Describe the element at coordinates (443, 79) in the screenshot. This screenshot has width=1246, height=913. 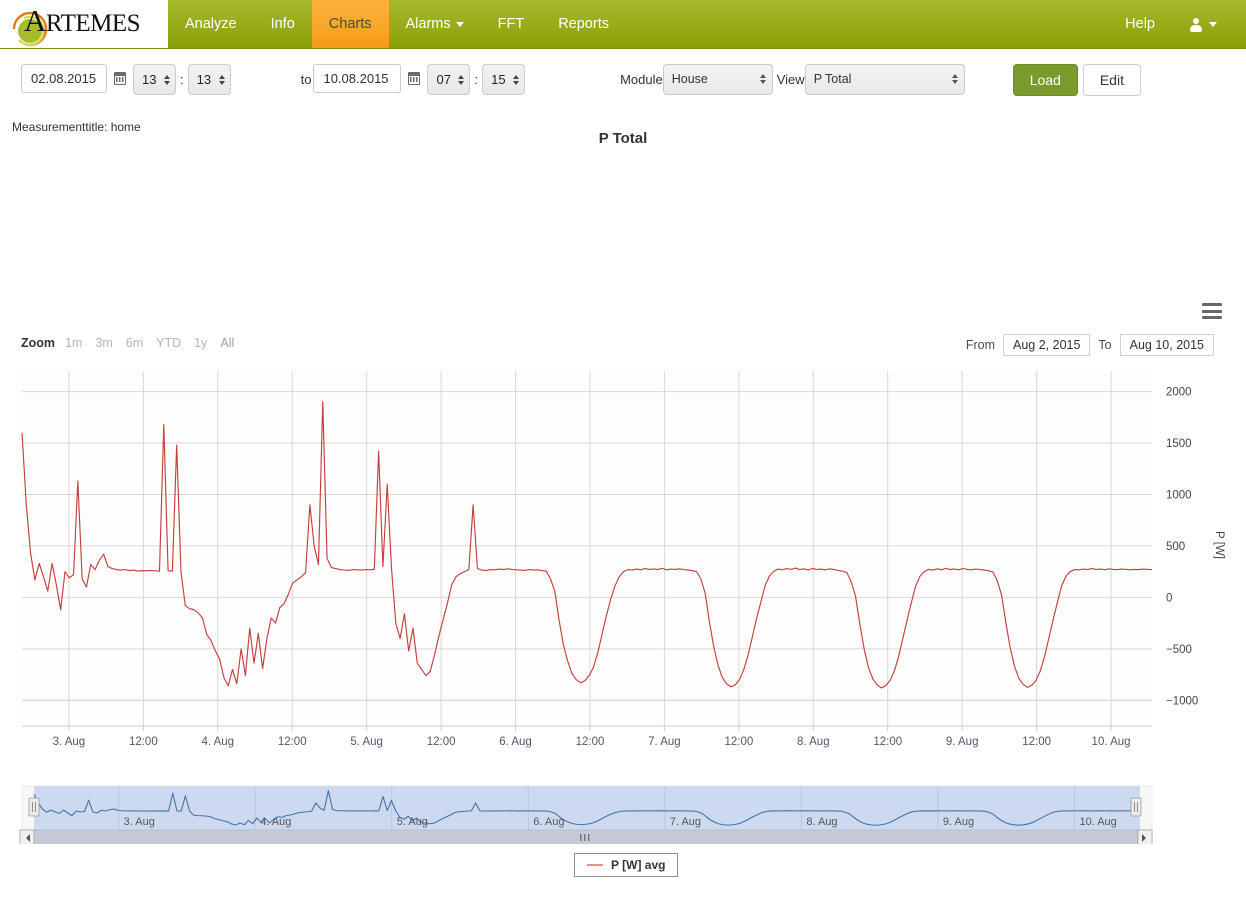
I see `to-hour-value: 07` at that location.